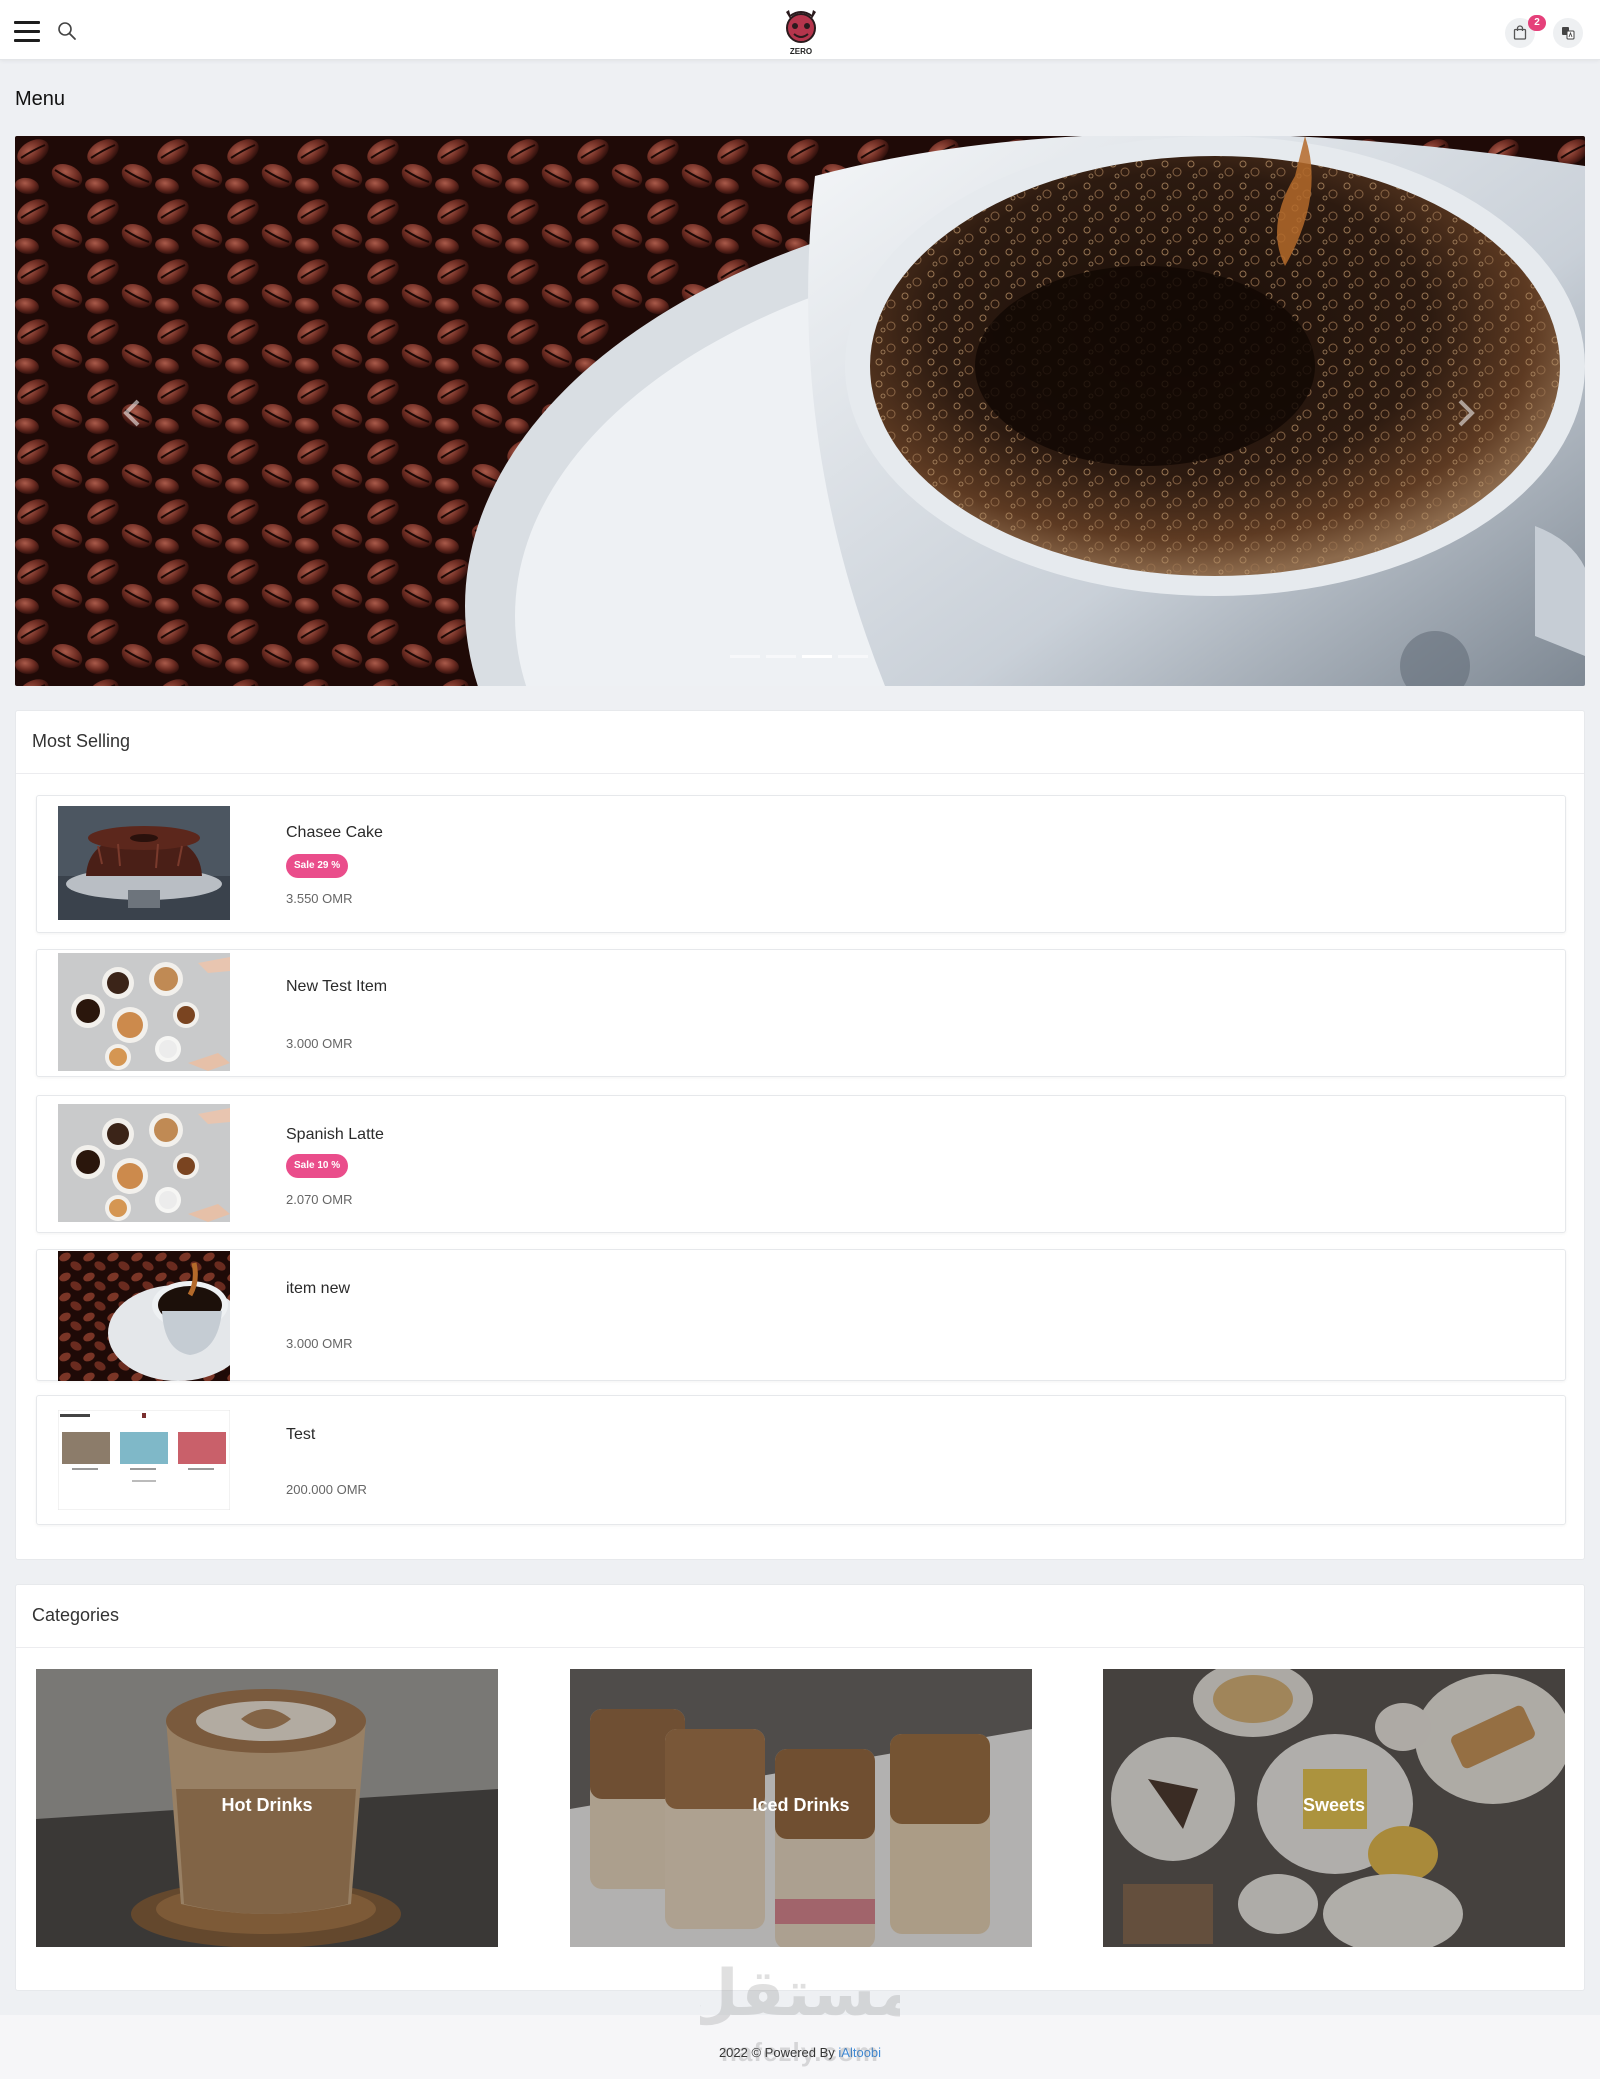 This screenshot has height=2079, width=1600. I want to click on product-name: item new, so click(318, 1288).